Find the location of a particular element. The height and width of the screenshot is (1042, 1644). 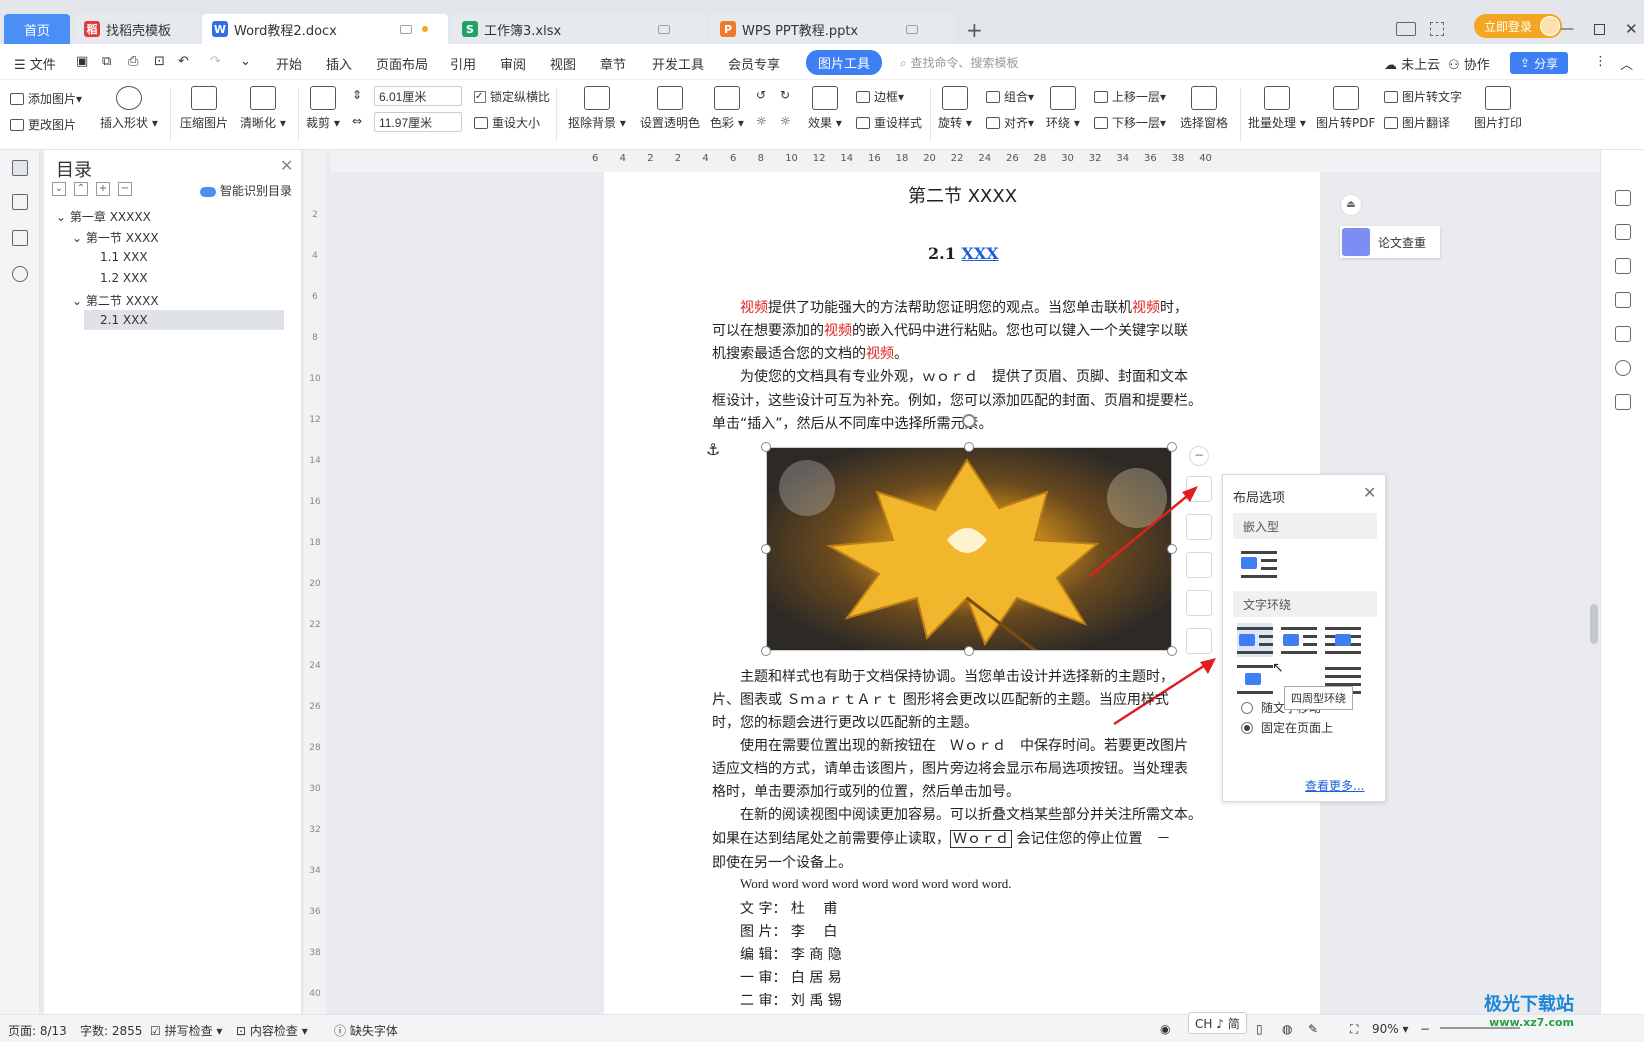

add-image-button: 添加图片 ▾ is located at coordinates (46, 98).